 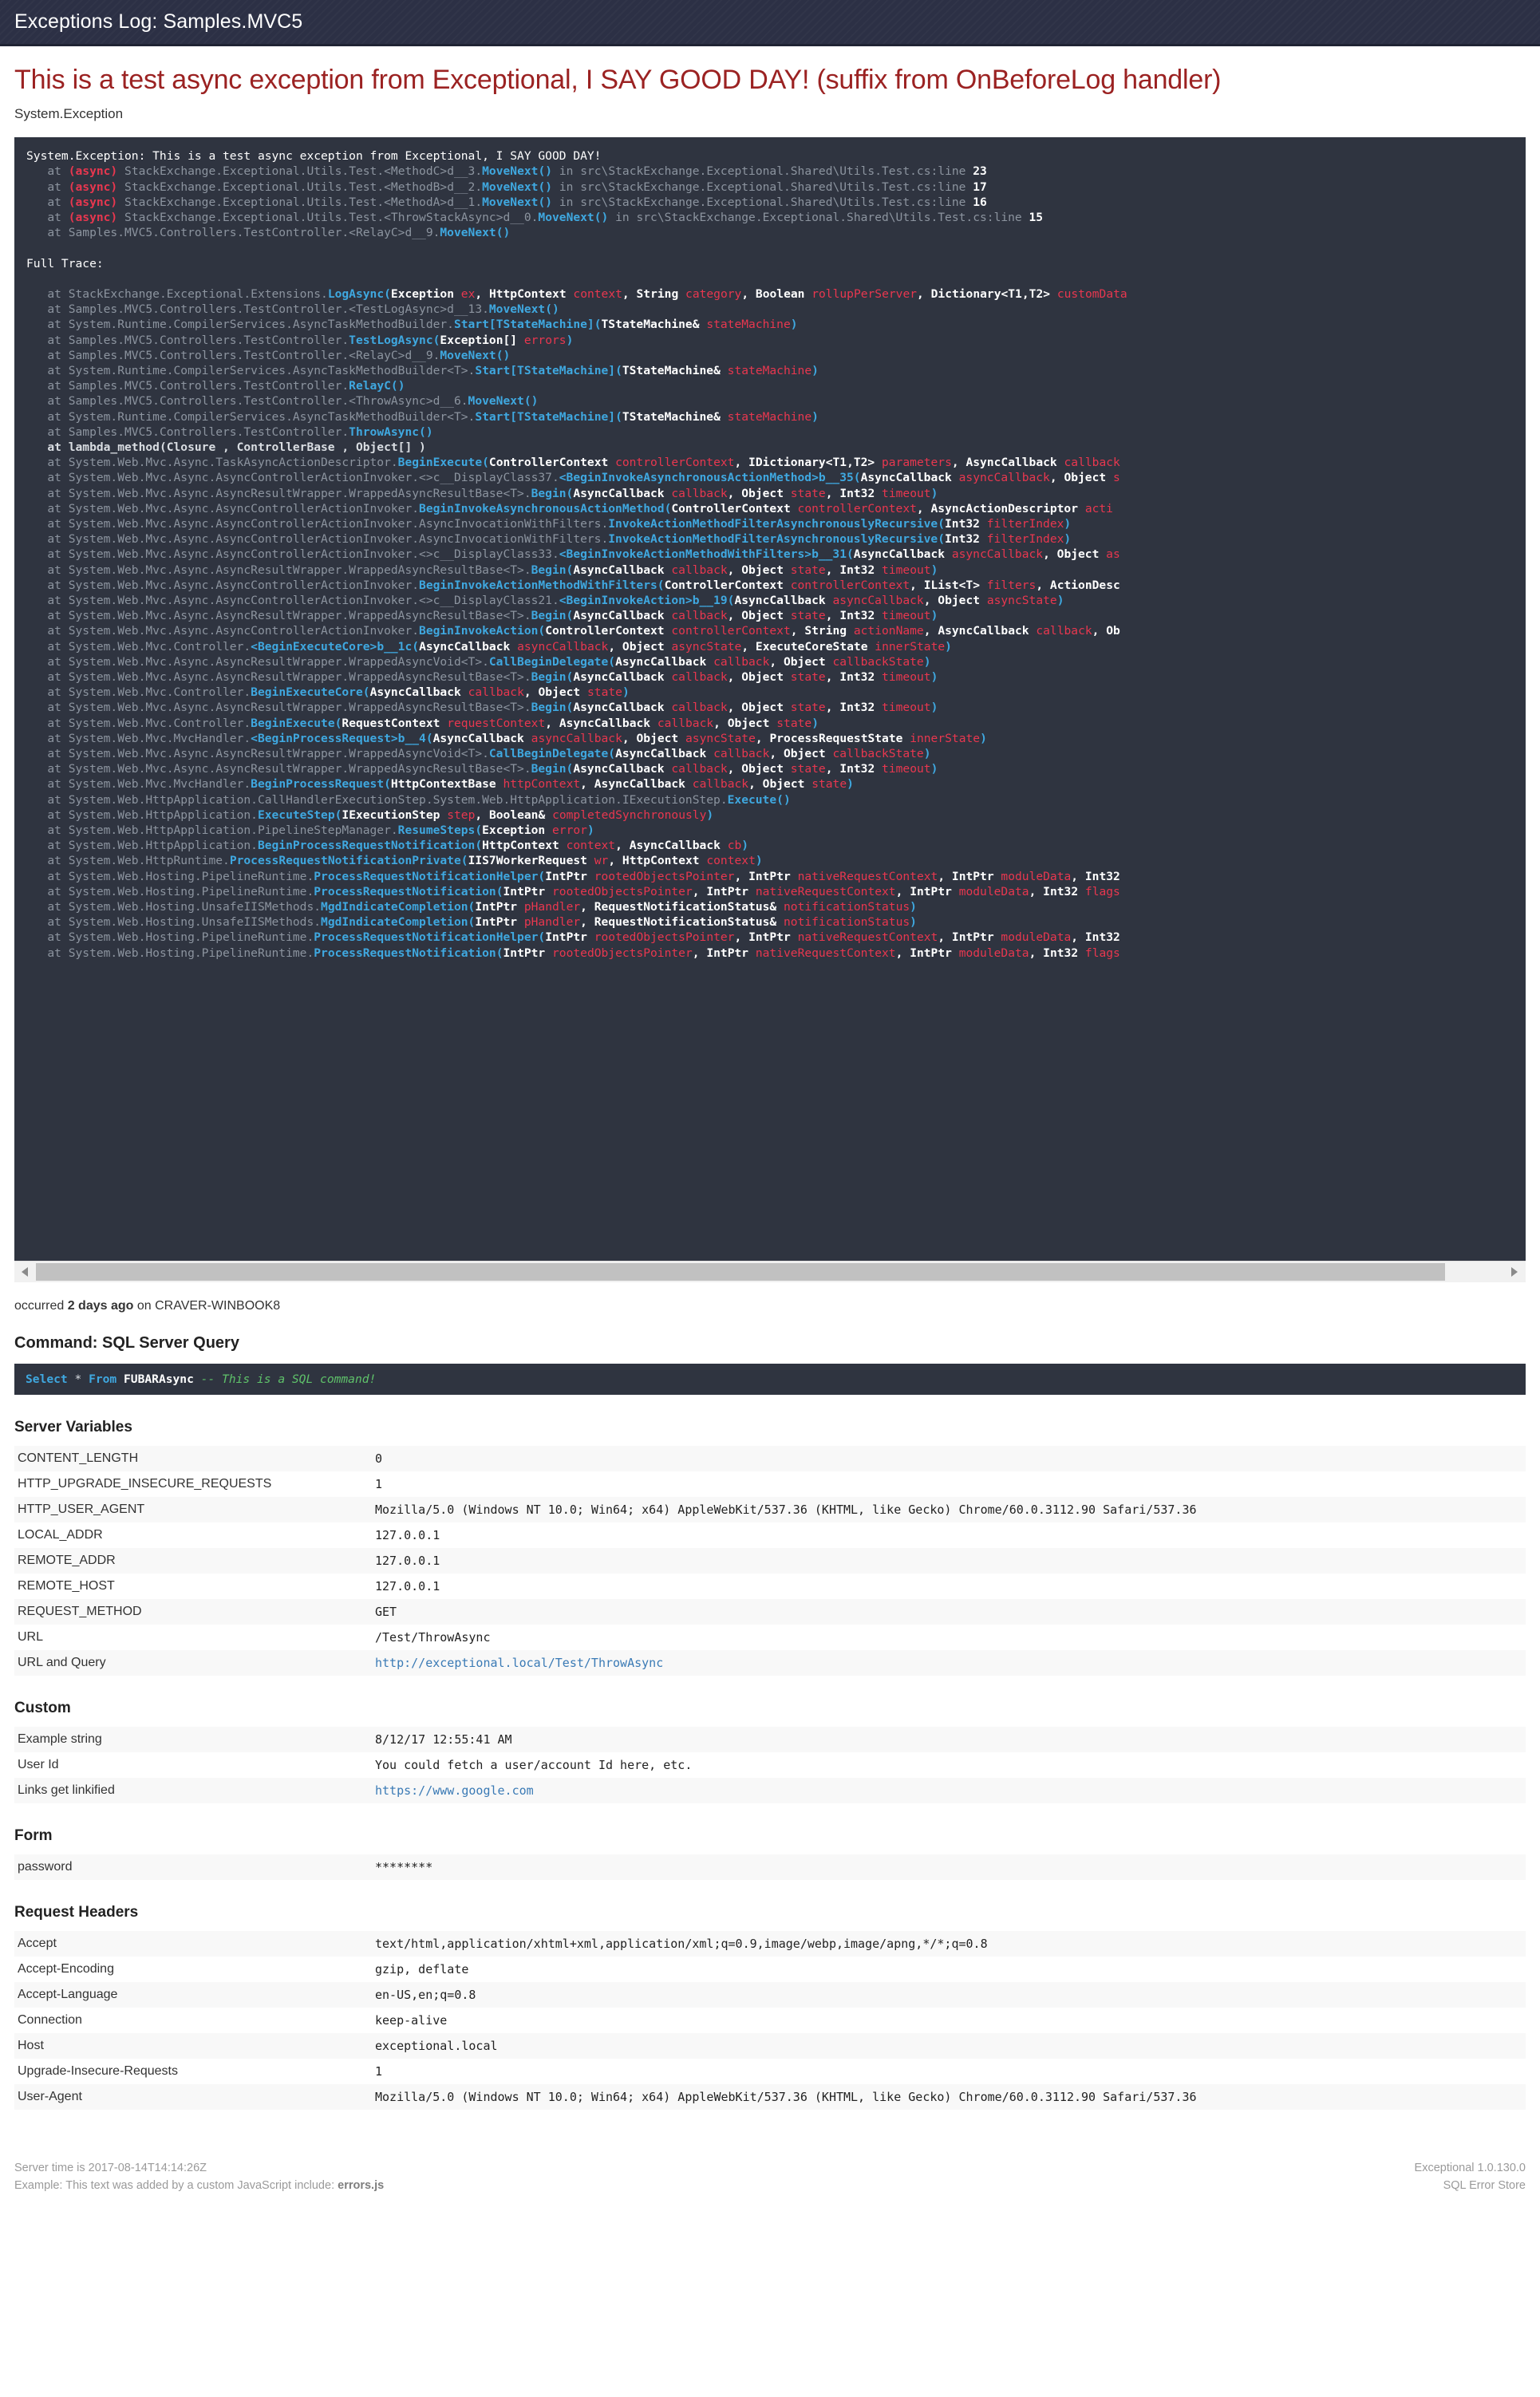 I want to click on scroll-left-arrow-icon, so click(x=25, y=1272).